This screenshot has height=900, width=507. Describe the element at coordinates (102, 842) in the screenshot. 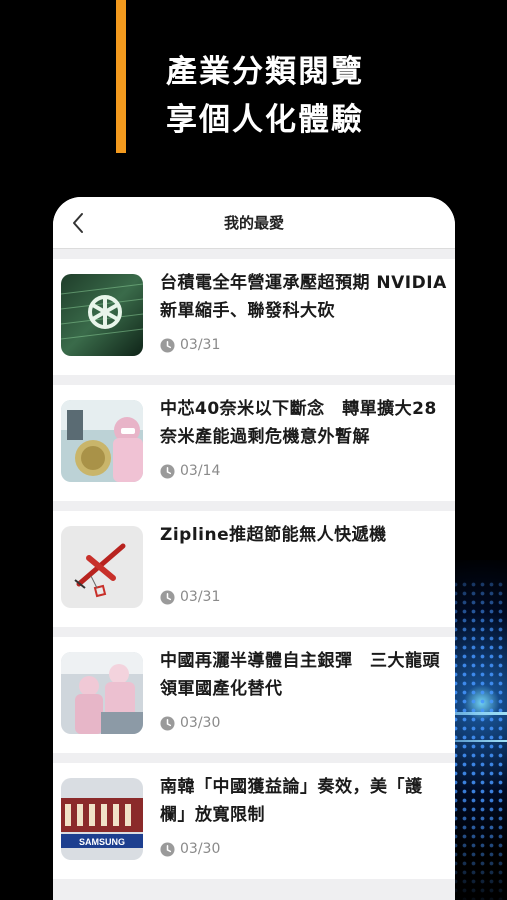

I see `samsung-sign-text: SAMSUNG` at that location.